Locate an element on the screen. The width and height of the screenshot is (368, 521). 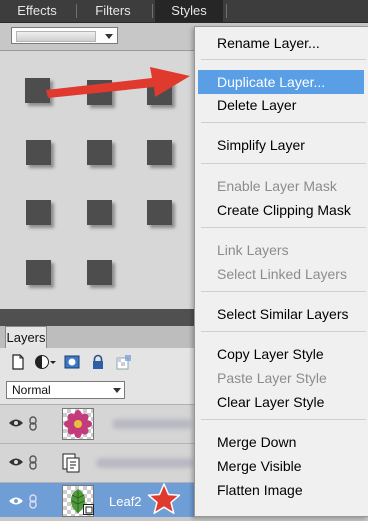
menu-item-flatten-image: Flatten Image is located at coordinates (281, 490).